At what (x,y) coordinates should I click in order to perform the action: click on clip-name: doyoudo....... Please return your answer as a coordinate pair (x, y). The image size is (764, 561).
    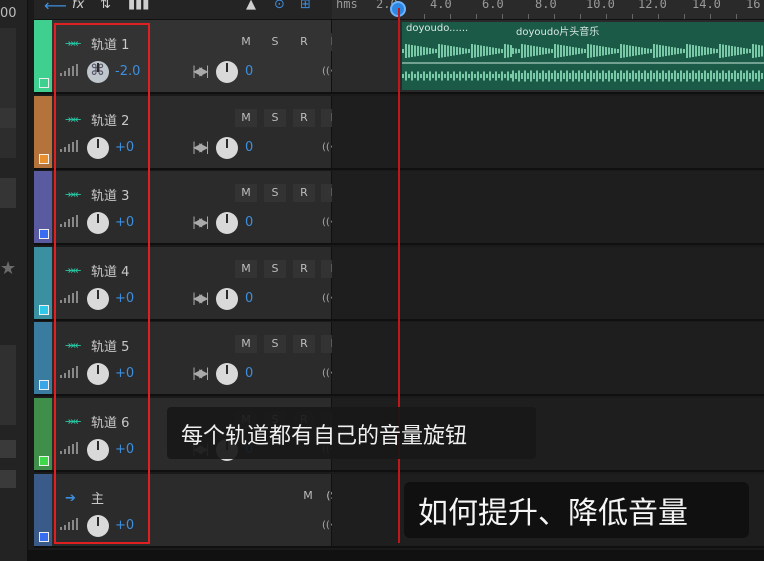
    Looking at the image, I should click on (437, 28).